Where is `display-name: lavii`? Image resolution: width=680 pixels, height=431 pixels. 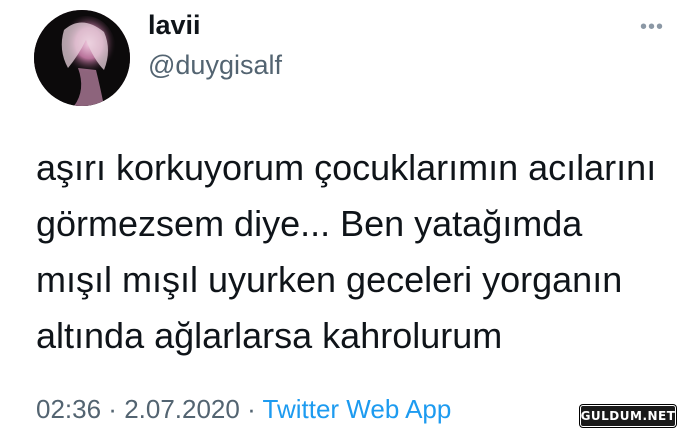
display-name: lavii is located at coordinates (174, 25).